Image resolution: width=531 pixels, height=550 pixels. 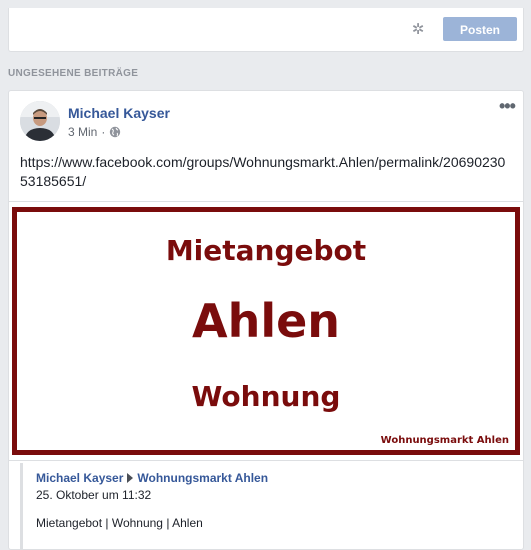 I want to click on embedded-group: Wohnungsmarkt Ahlen, so click(x=202, y=478).